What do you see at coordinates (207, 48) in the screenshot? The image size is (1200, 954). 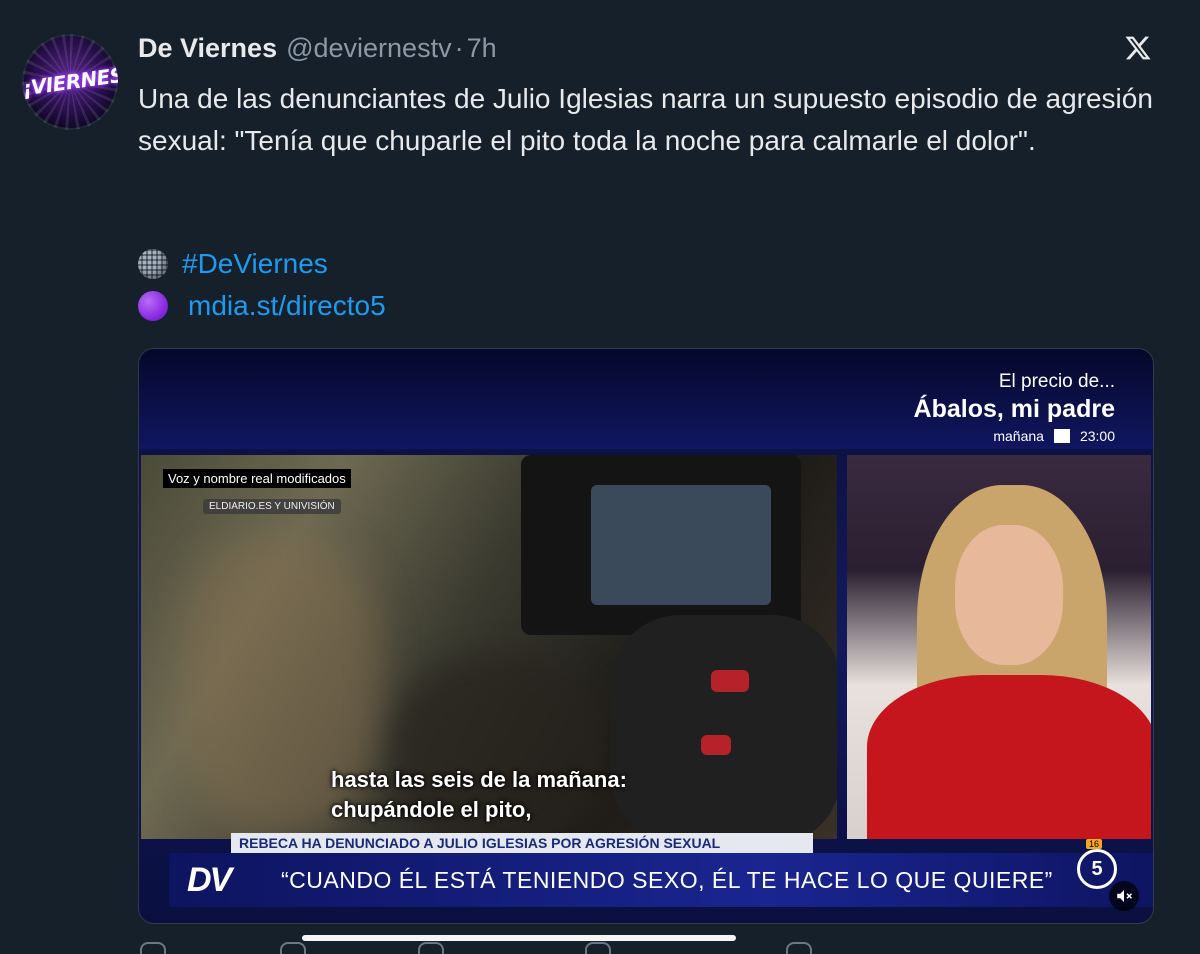 I see `author-name: De Viernes` at bounding box center [207, 48].